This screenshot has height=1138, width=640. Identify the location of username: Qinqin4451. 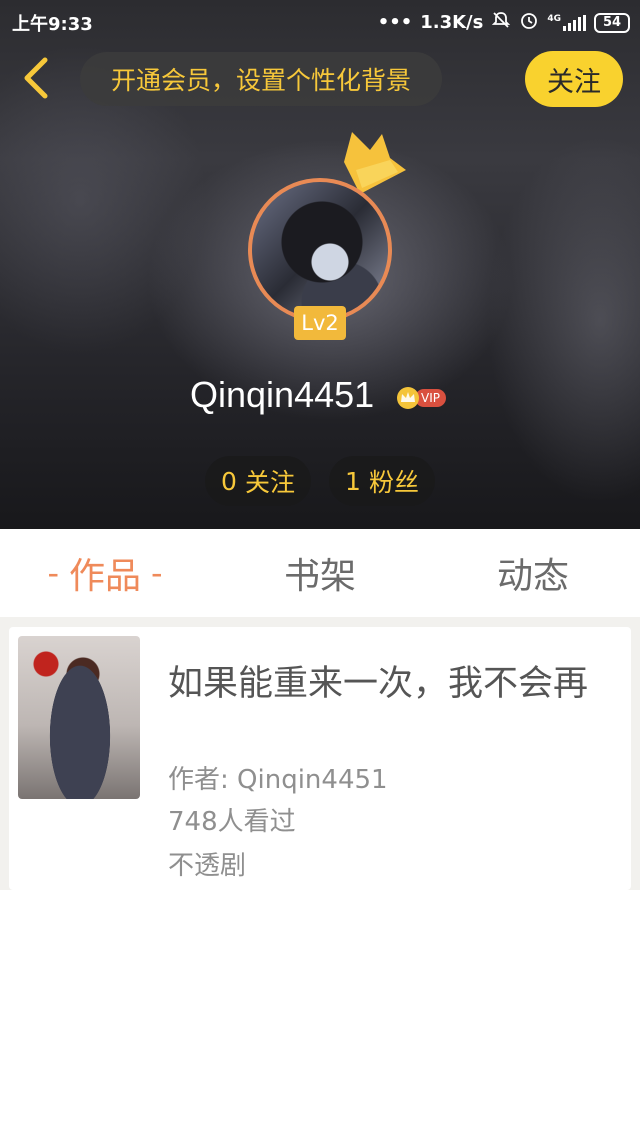
(282, 394).